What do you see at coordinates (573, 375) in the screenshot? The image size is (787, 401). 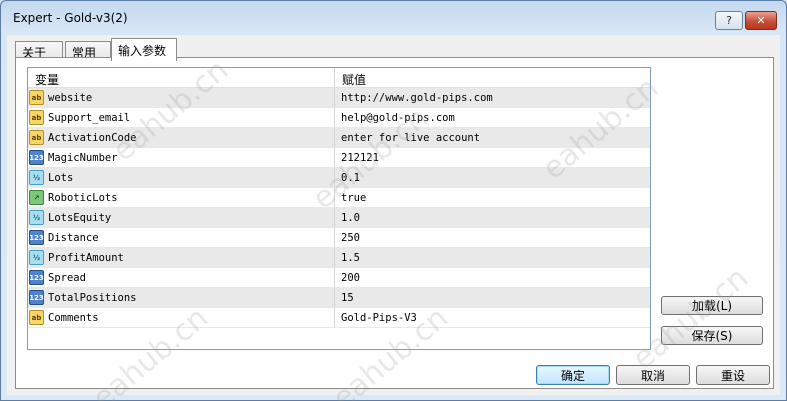 I see `ok-button: 确定` at bounding box center [573, 375].